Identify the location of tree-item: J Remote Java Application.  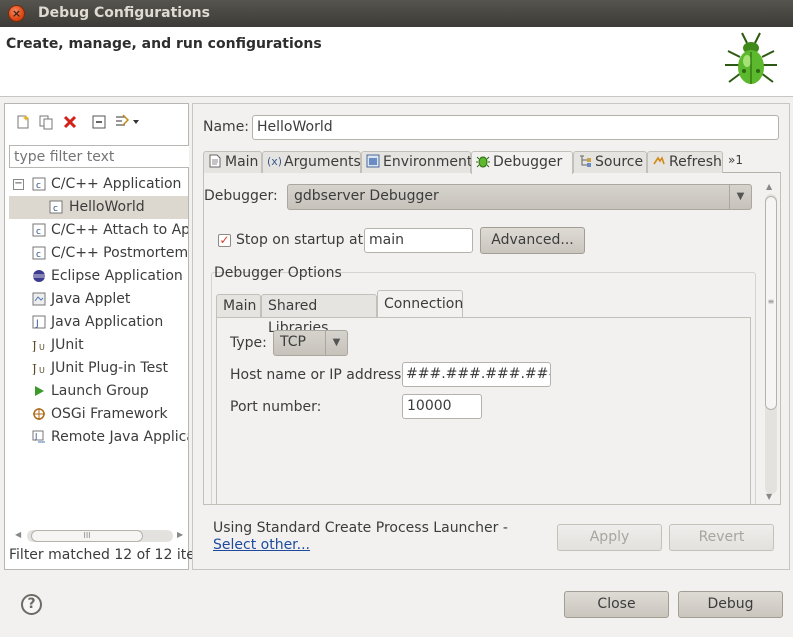
(96, 437).